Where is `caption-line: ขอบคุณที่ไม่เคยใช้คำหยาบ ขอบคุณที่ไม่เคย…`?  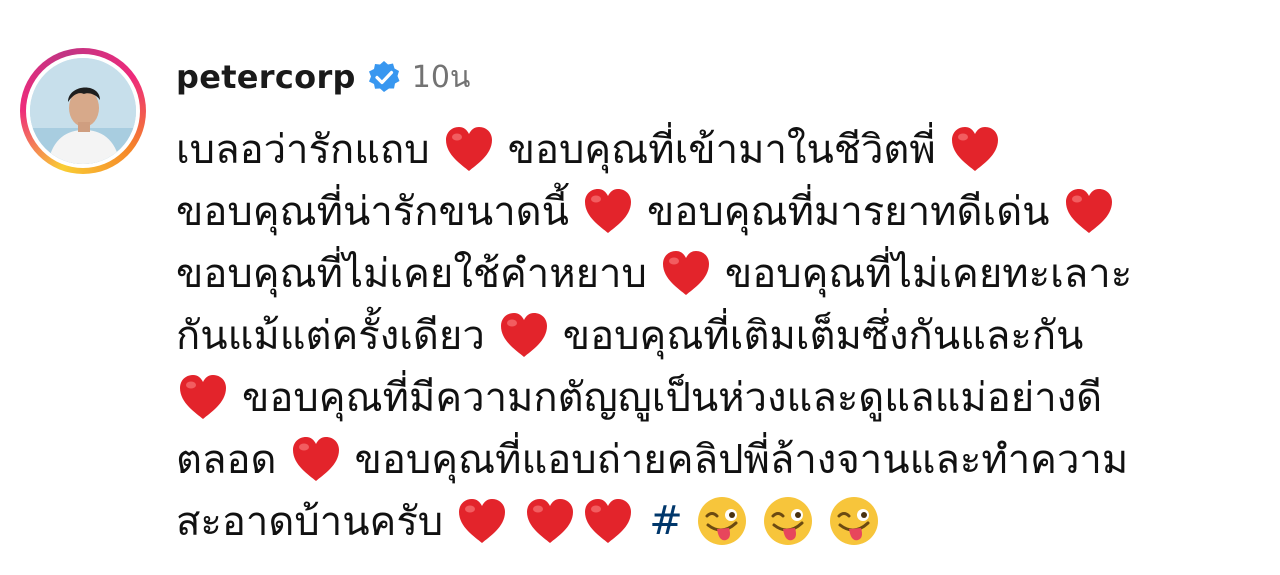 caption-line: ขอบคุณที่ไม่เคยใช้คำหยาบ ขอบคุณที่ไม่เคย… is located at coordinates (711, 273).